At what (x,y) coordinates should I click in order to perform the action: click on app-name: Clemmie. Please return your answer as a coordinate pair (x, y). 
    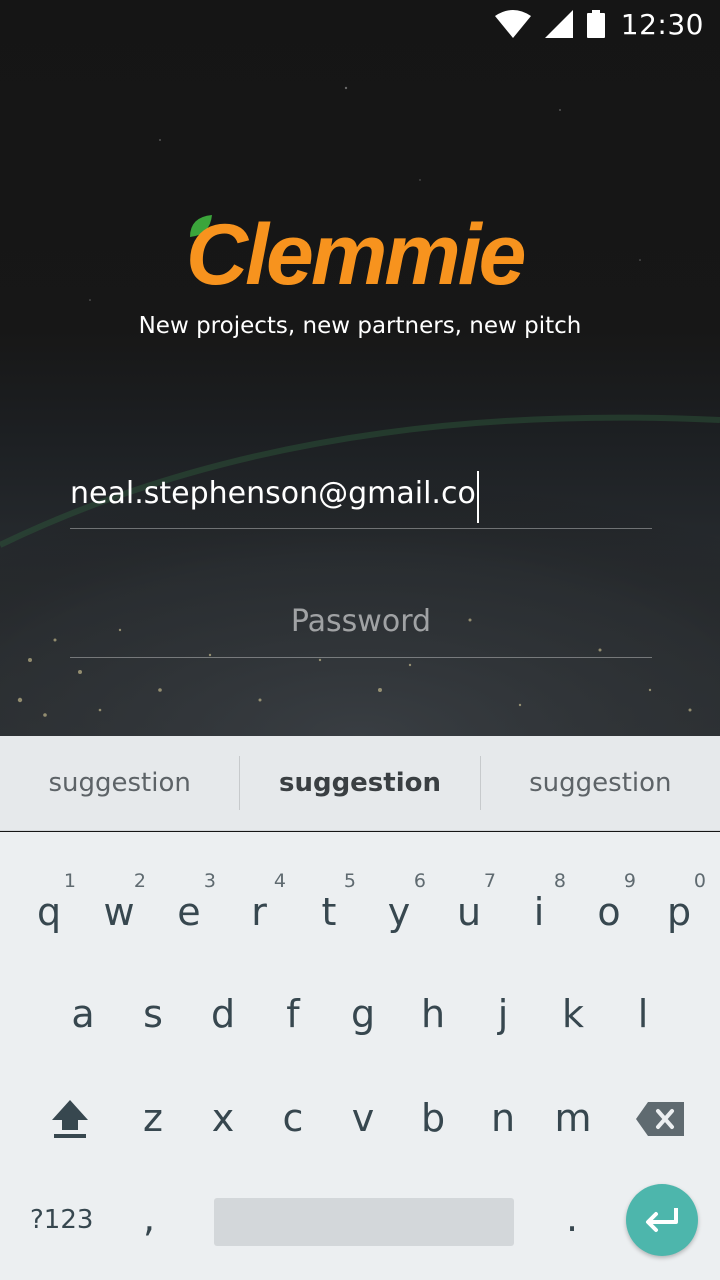
    Looking at the image, I should click on (356, 255).